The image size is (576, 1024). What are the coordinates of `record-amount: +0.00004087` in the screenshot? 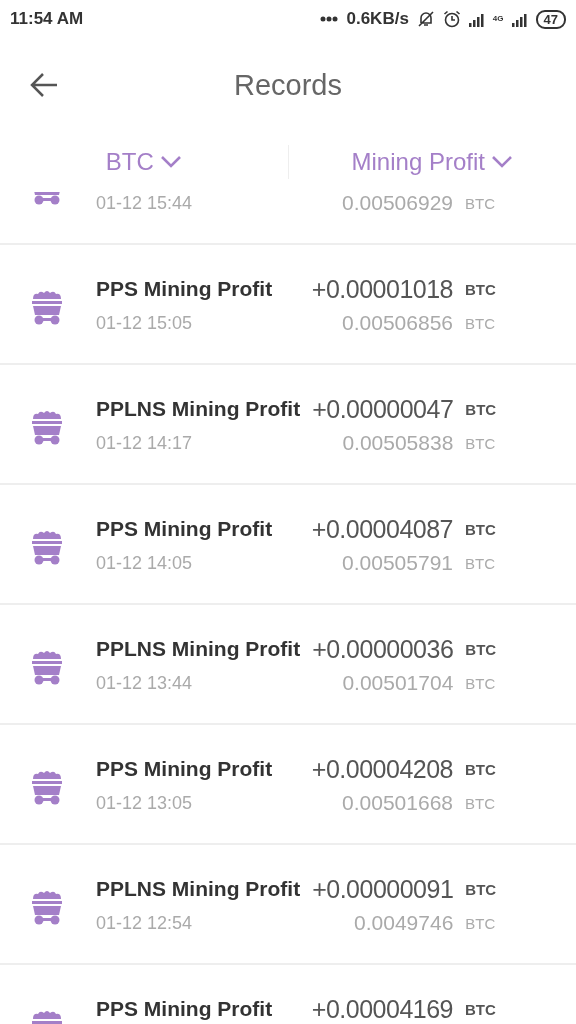 It's located at (382, 529).